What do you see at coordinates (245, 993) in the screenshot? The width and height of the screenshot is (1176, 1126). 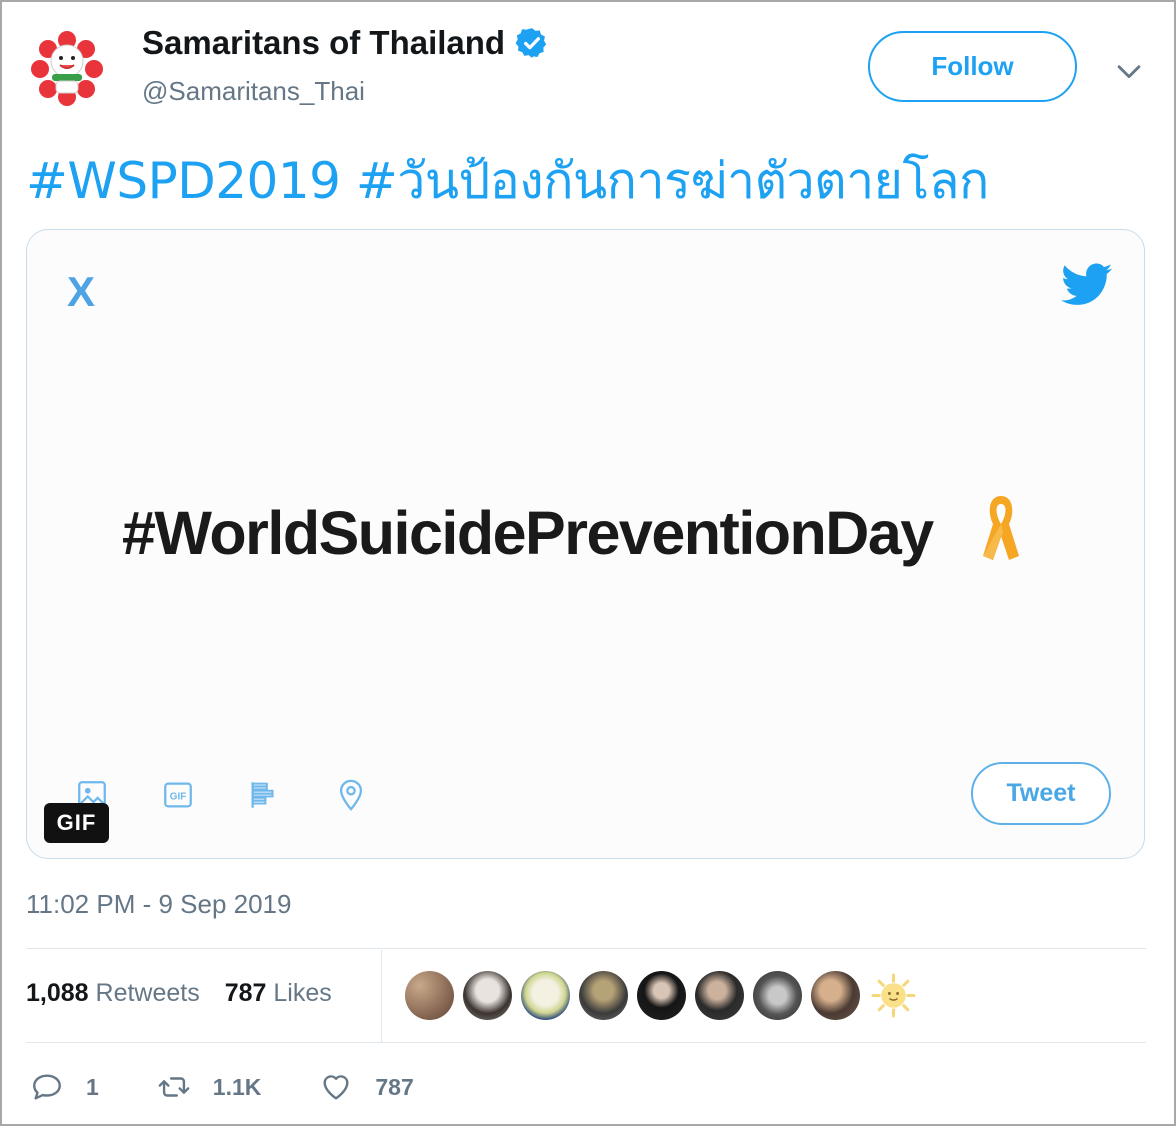 I see `likes-count: 787` at bounding box center [245, 993].